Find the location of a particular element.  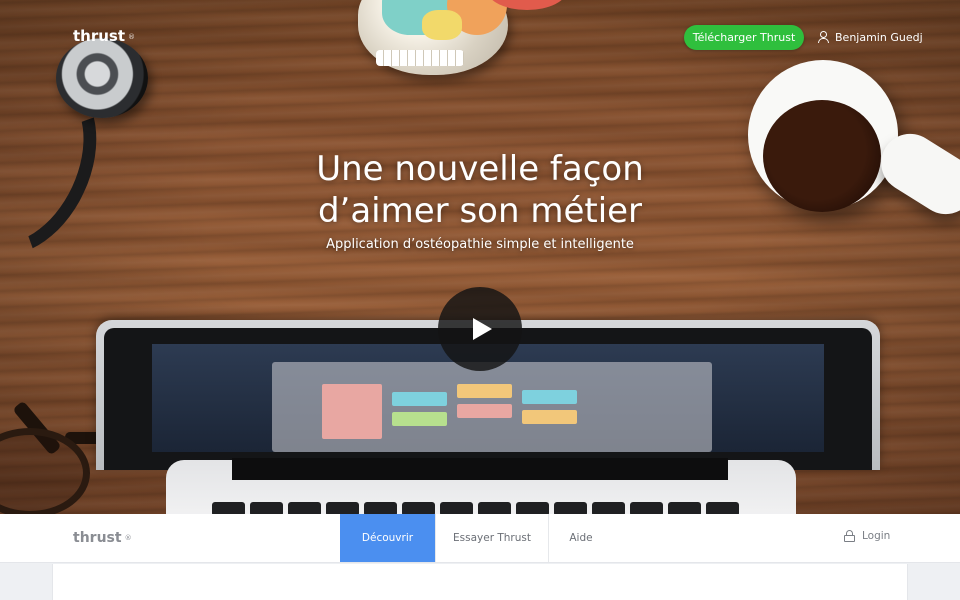

tab-aide: Aide is located at coordinates (581, 538).